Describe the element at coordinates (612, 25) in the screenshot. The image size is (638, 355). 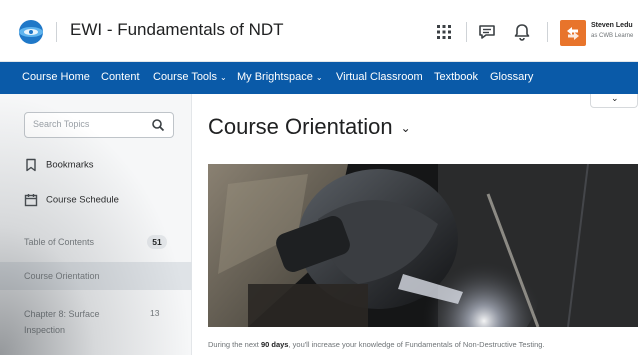
I see `user-name: Steven Ledu` at that location.